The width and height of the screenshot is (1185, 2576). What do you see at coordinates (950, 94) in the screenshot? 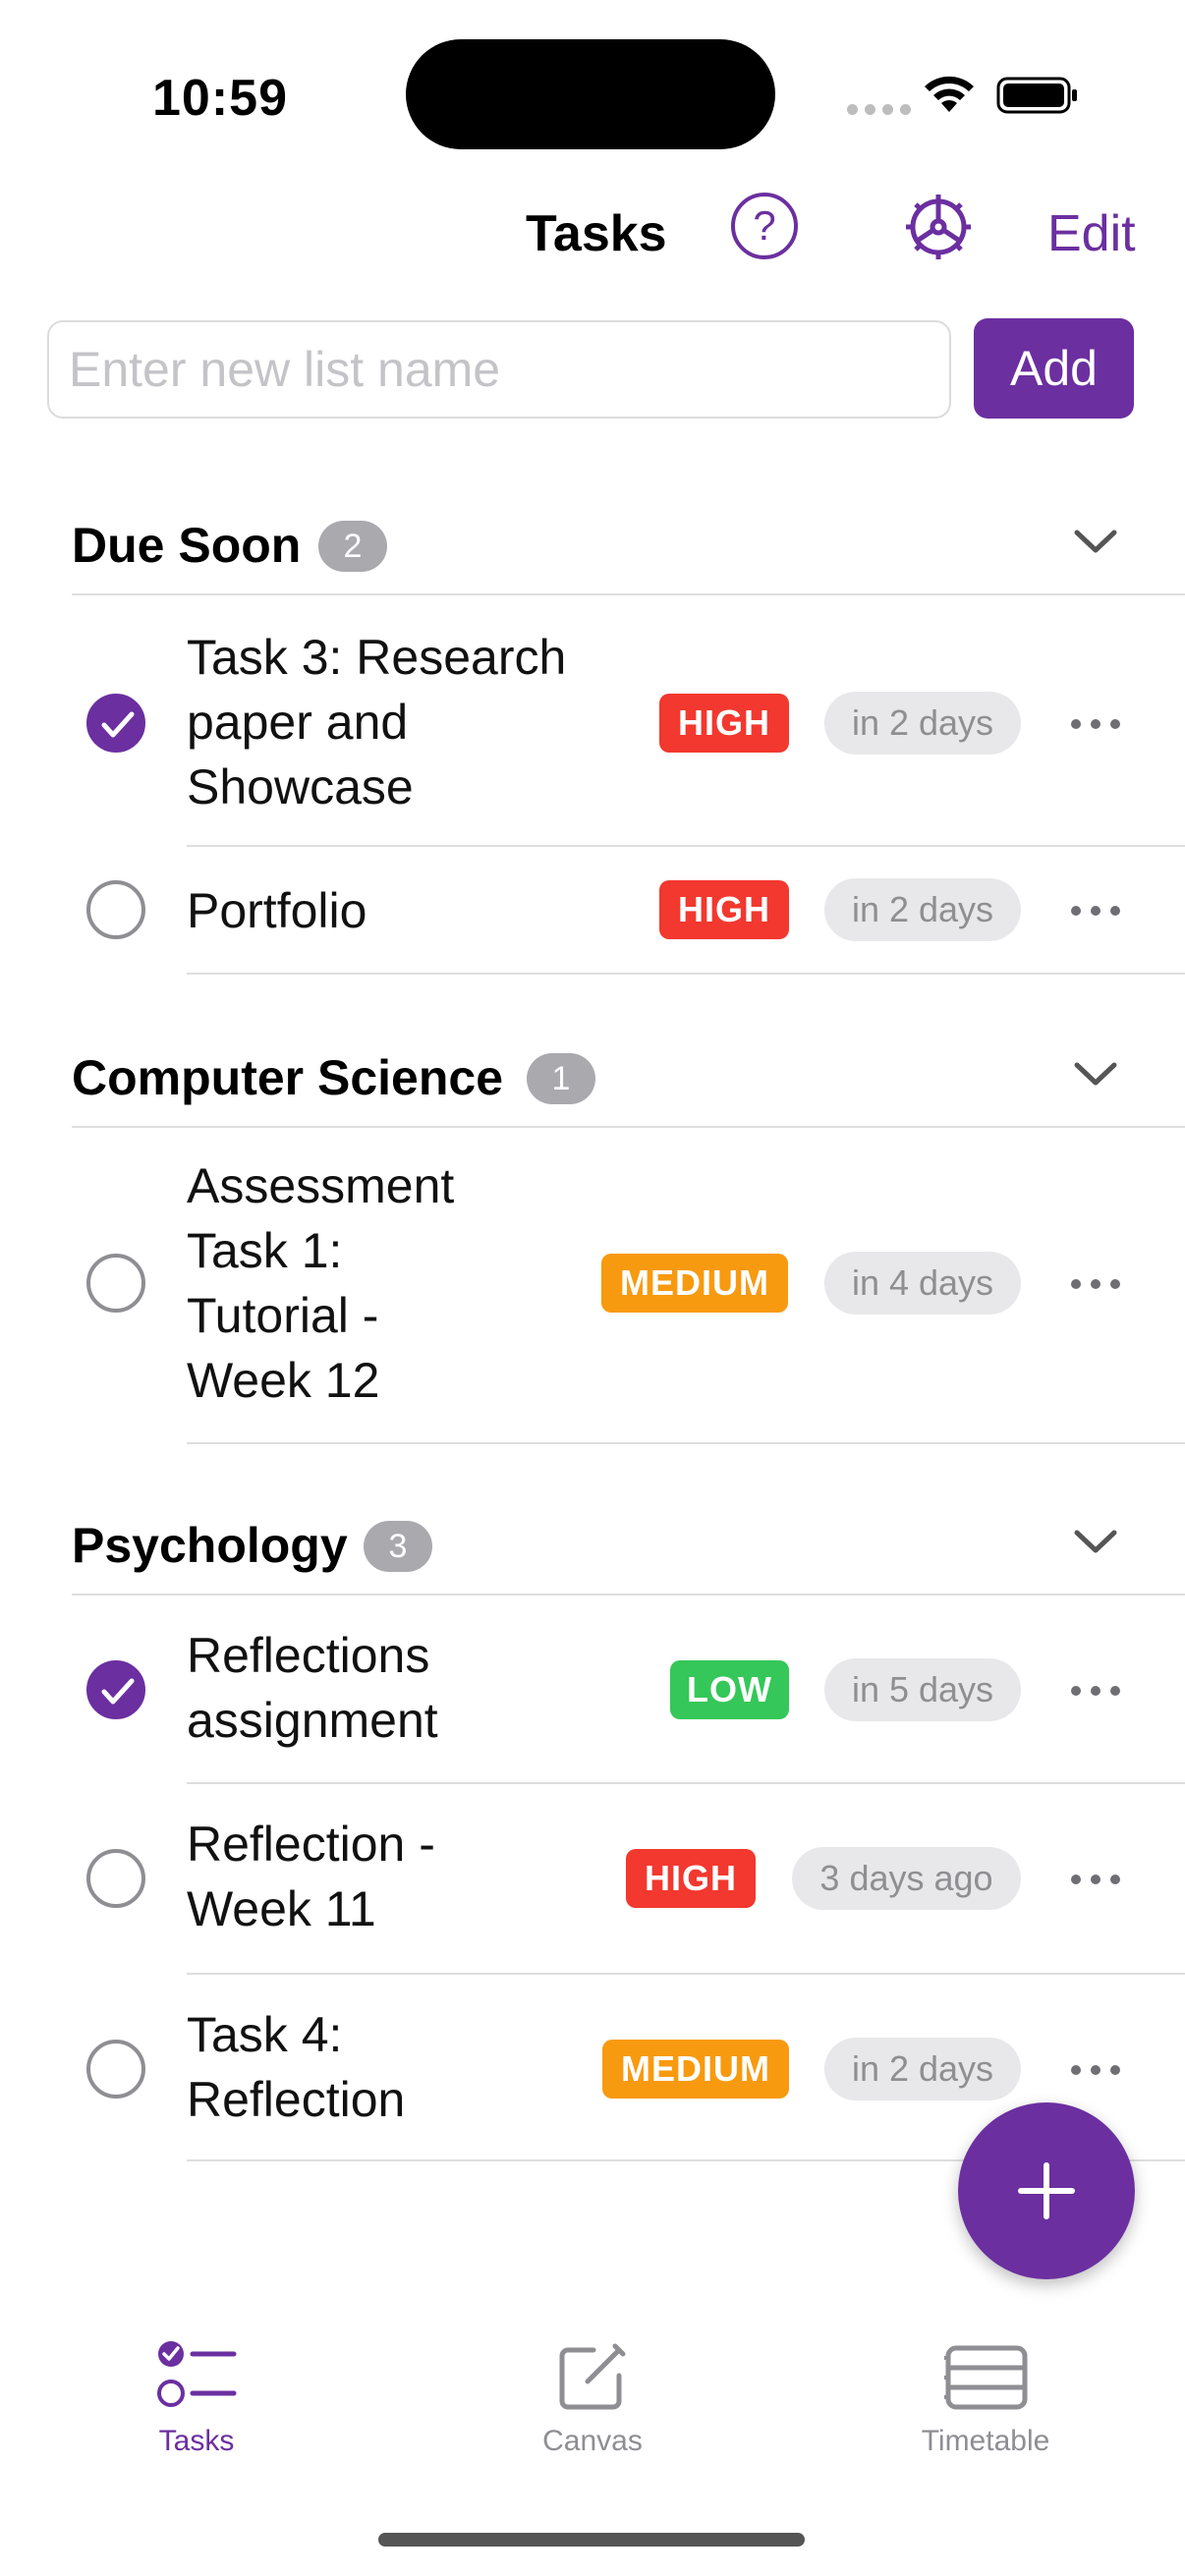
I see `wifi-icon` at bounding box center [950, 94].